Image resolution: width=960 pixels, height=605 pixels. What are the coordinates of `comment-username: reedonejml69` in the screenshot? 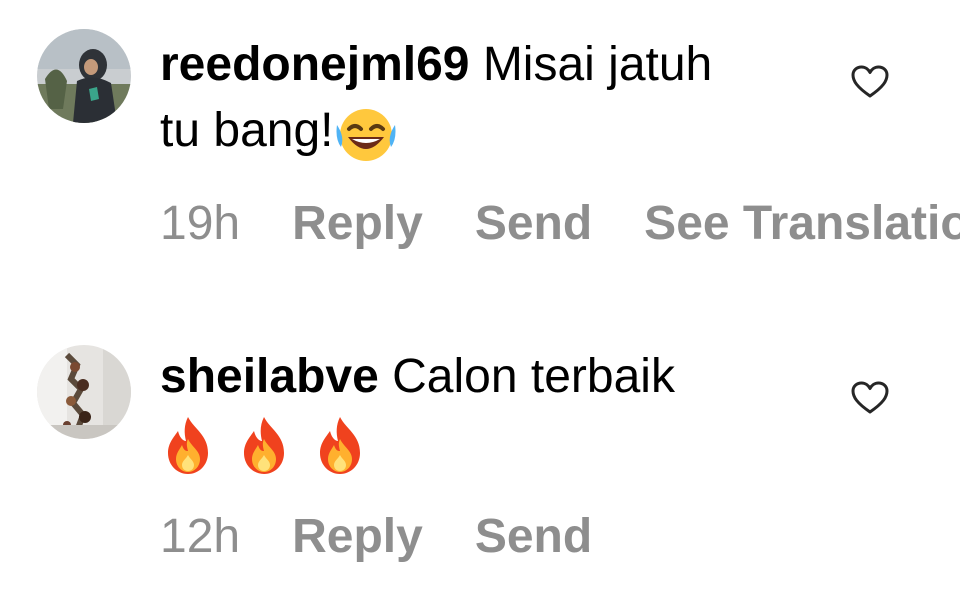 It's located at (314, 64).